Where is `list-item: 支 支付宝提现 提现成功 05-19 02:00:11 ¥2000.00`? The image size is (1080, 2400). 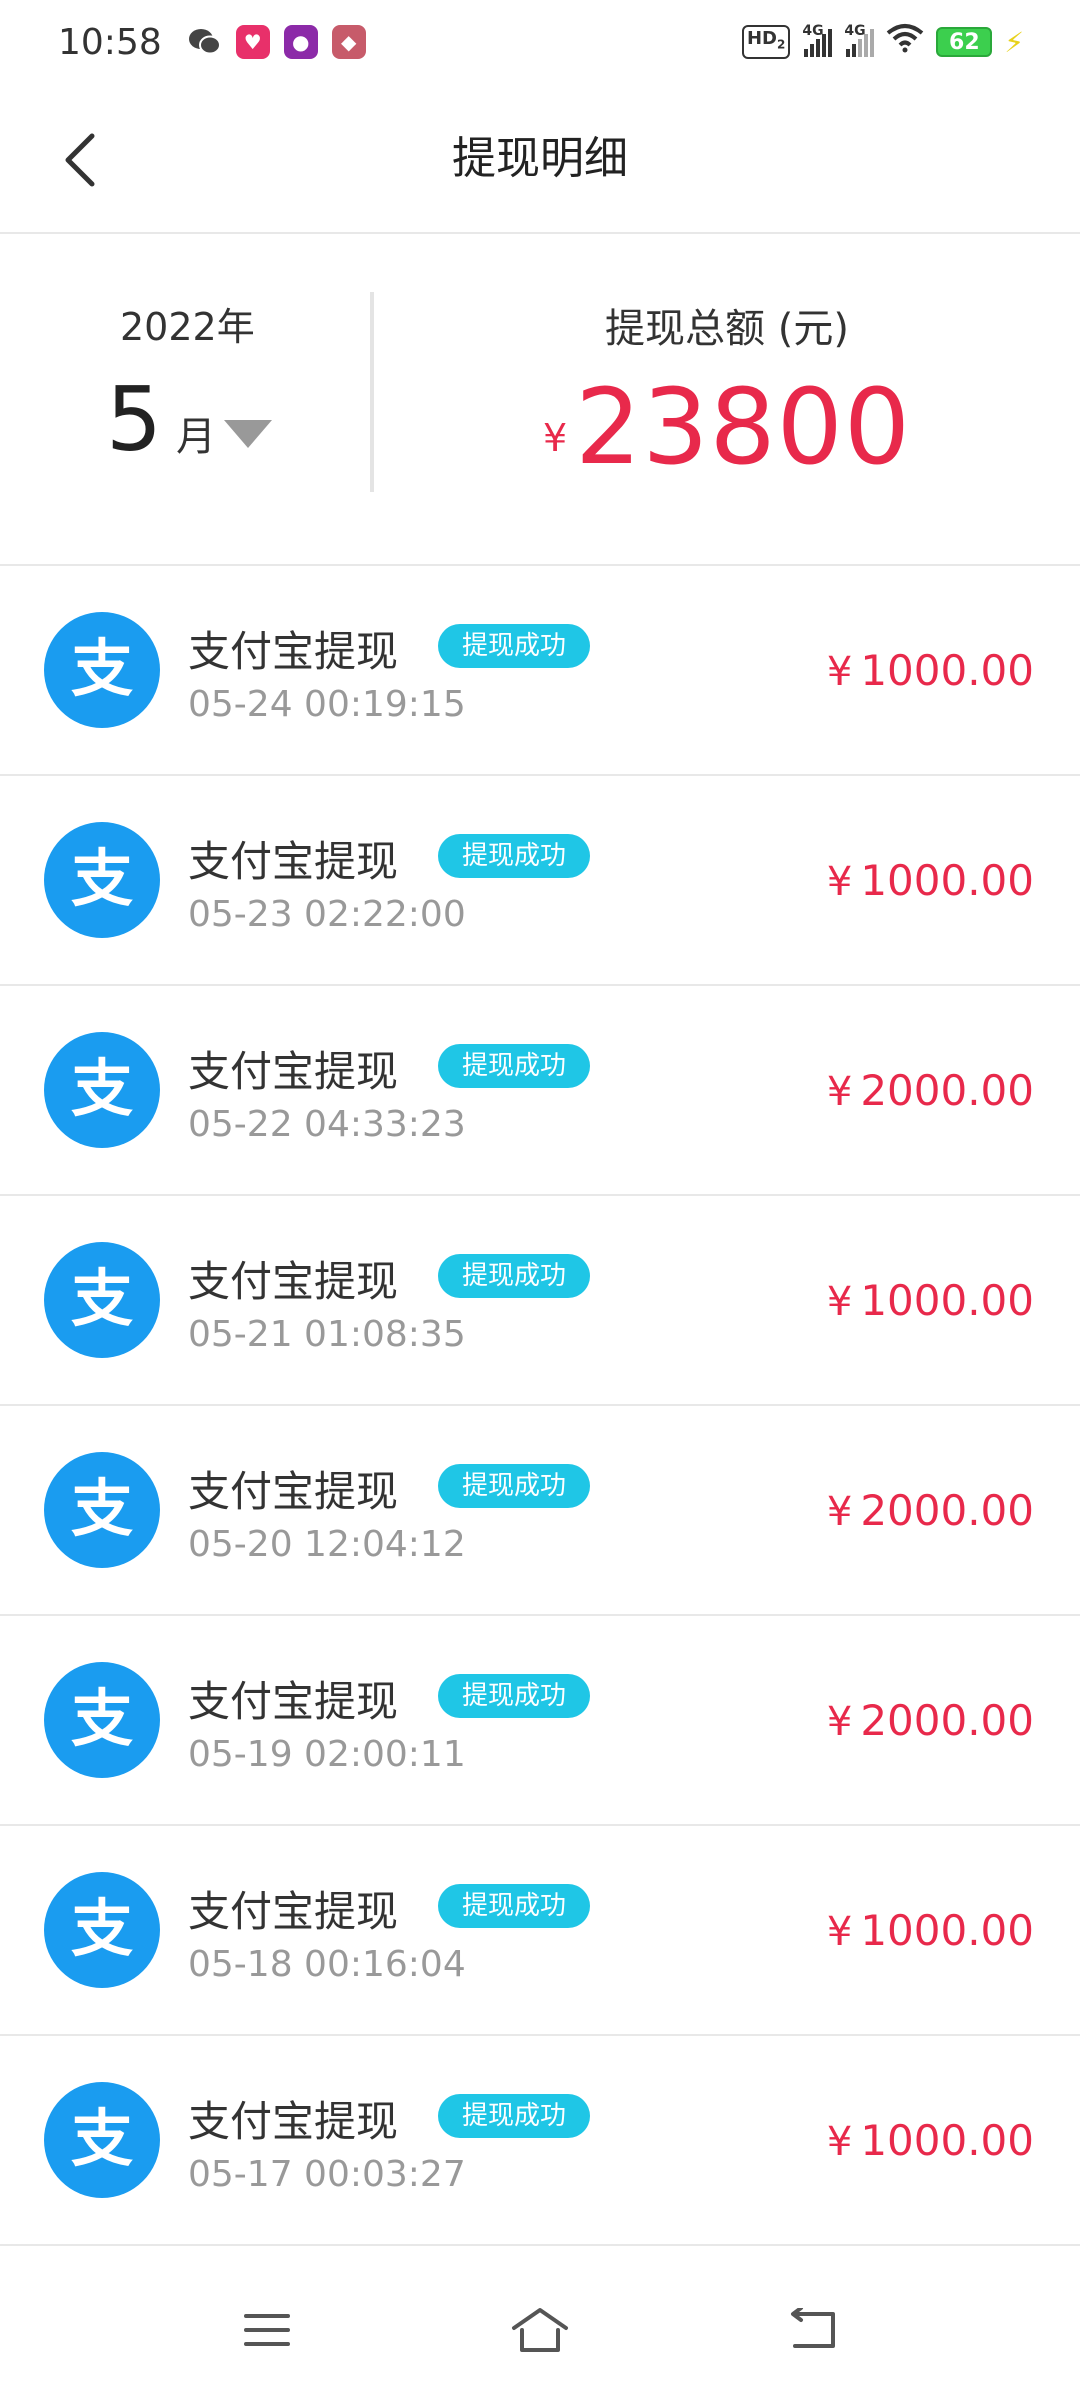
list-item: 支 支付宝提现 提现成功 05-19 02:00:11 ¥2000.00 is located at coordinates (540, 1721).